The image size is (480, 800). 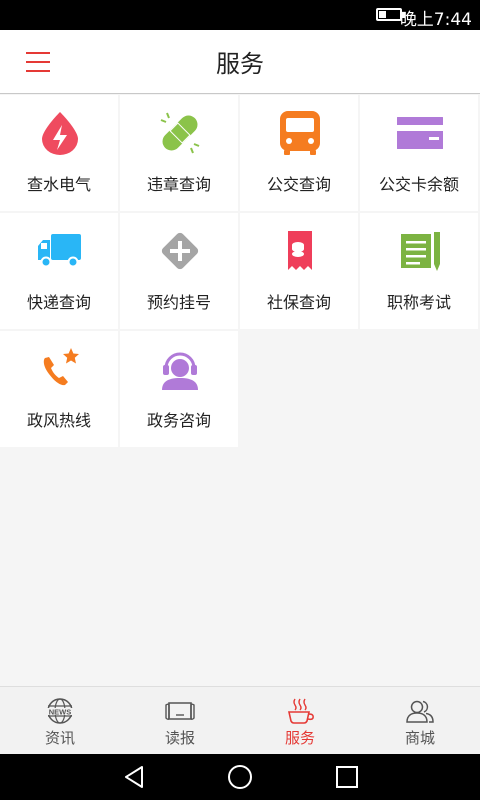 What do you see at coordinates (299, 738) in the screenshot?
I see `tab-label: 服务` at bounding box center [299, 738].